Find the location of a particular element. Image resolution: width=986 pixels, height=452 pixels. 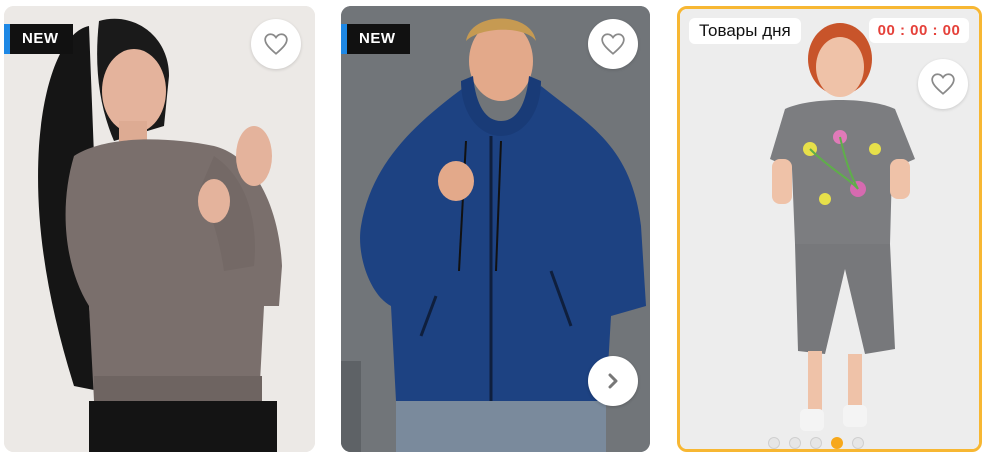

deal-of-day-label: Товары дня is located at coordinates (745, 31).